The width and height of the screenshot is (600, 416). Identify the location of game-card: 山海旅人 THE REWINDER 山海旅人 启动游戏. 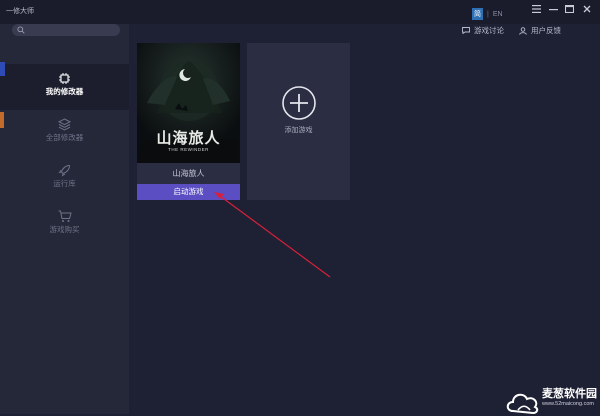
(188, 121).